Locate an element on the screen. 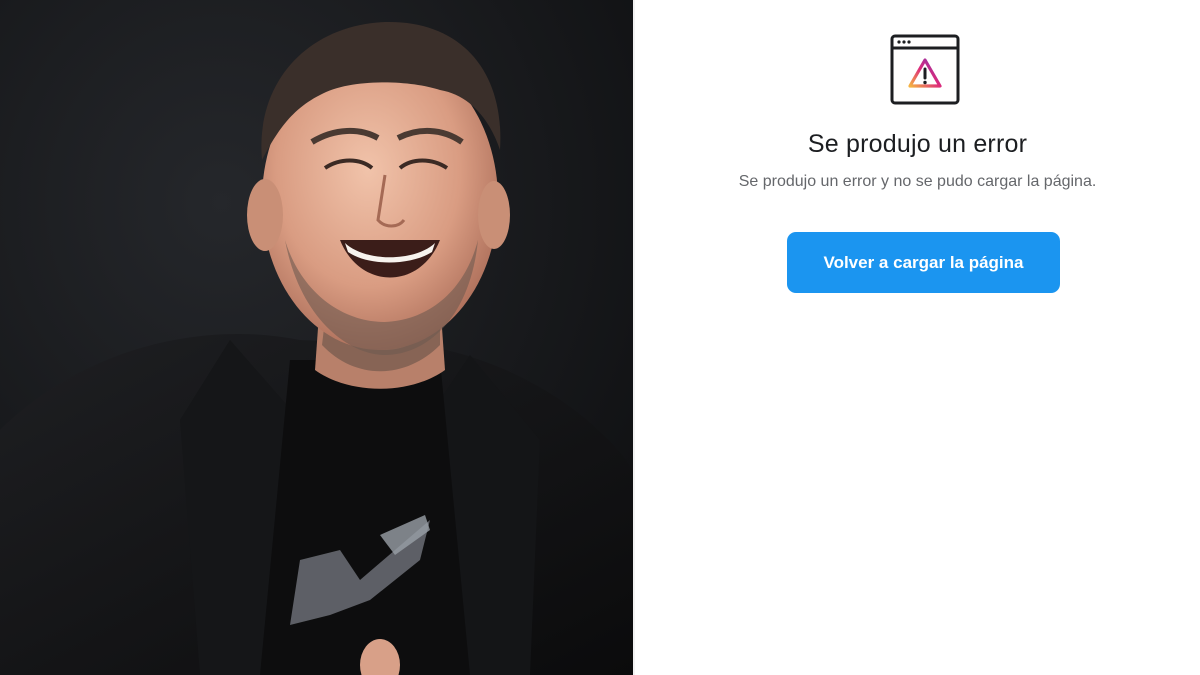 The image size is (1200, 675). reload-page-button: Volver a cargar la página is located at coordinates (923, 262).